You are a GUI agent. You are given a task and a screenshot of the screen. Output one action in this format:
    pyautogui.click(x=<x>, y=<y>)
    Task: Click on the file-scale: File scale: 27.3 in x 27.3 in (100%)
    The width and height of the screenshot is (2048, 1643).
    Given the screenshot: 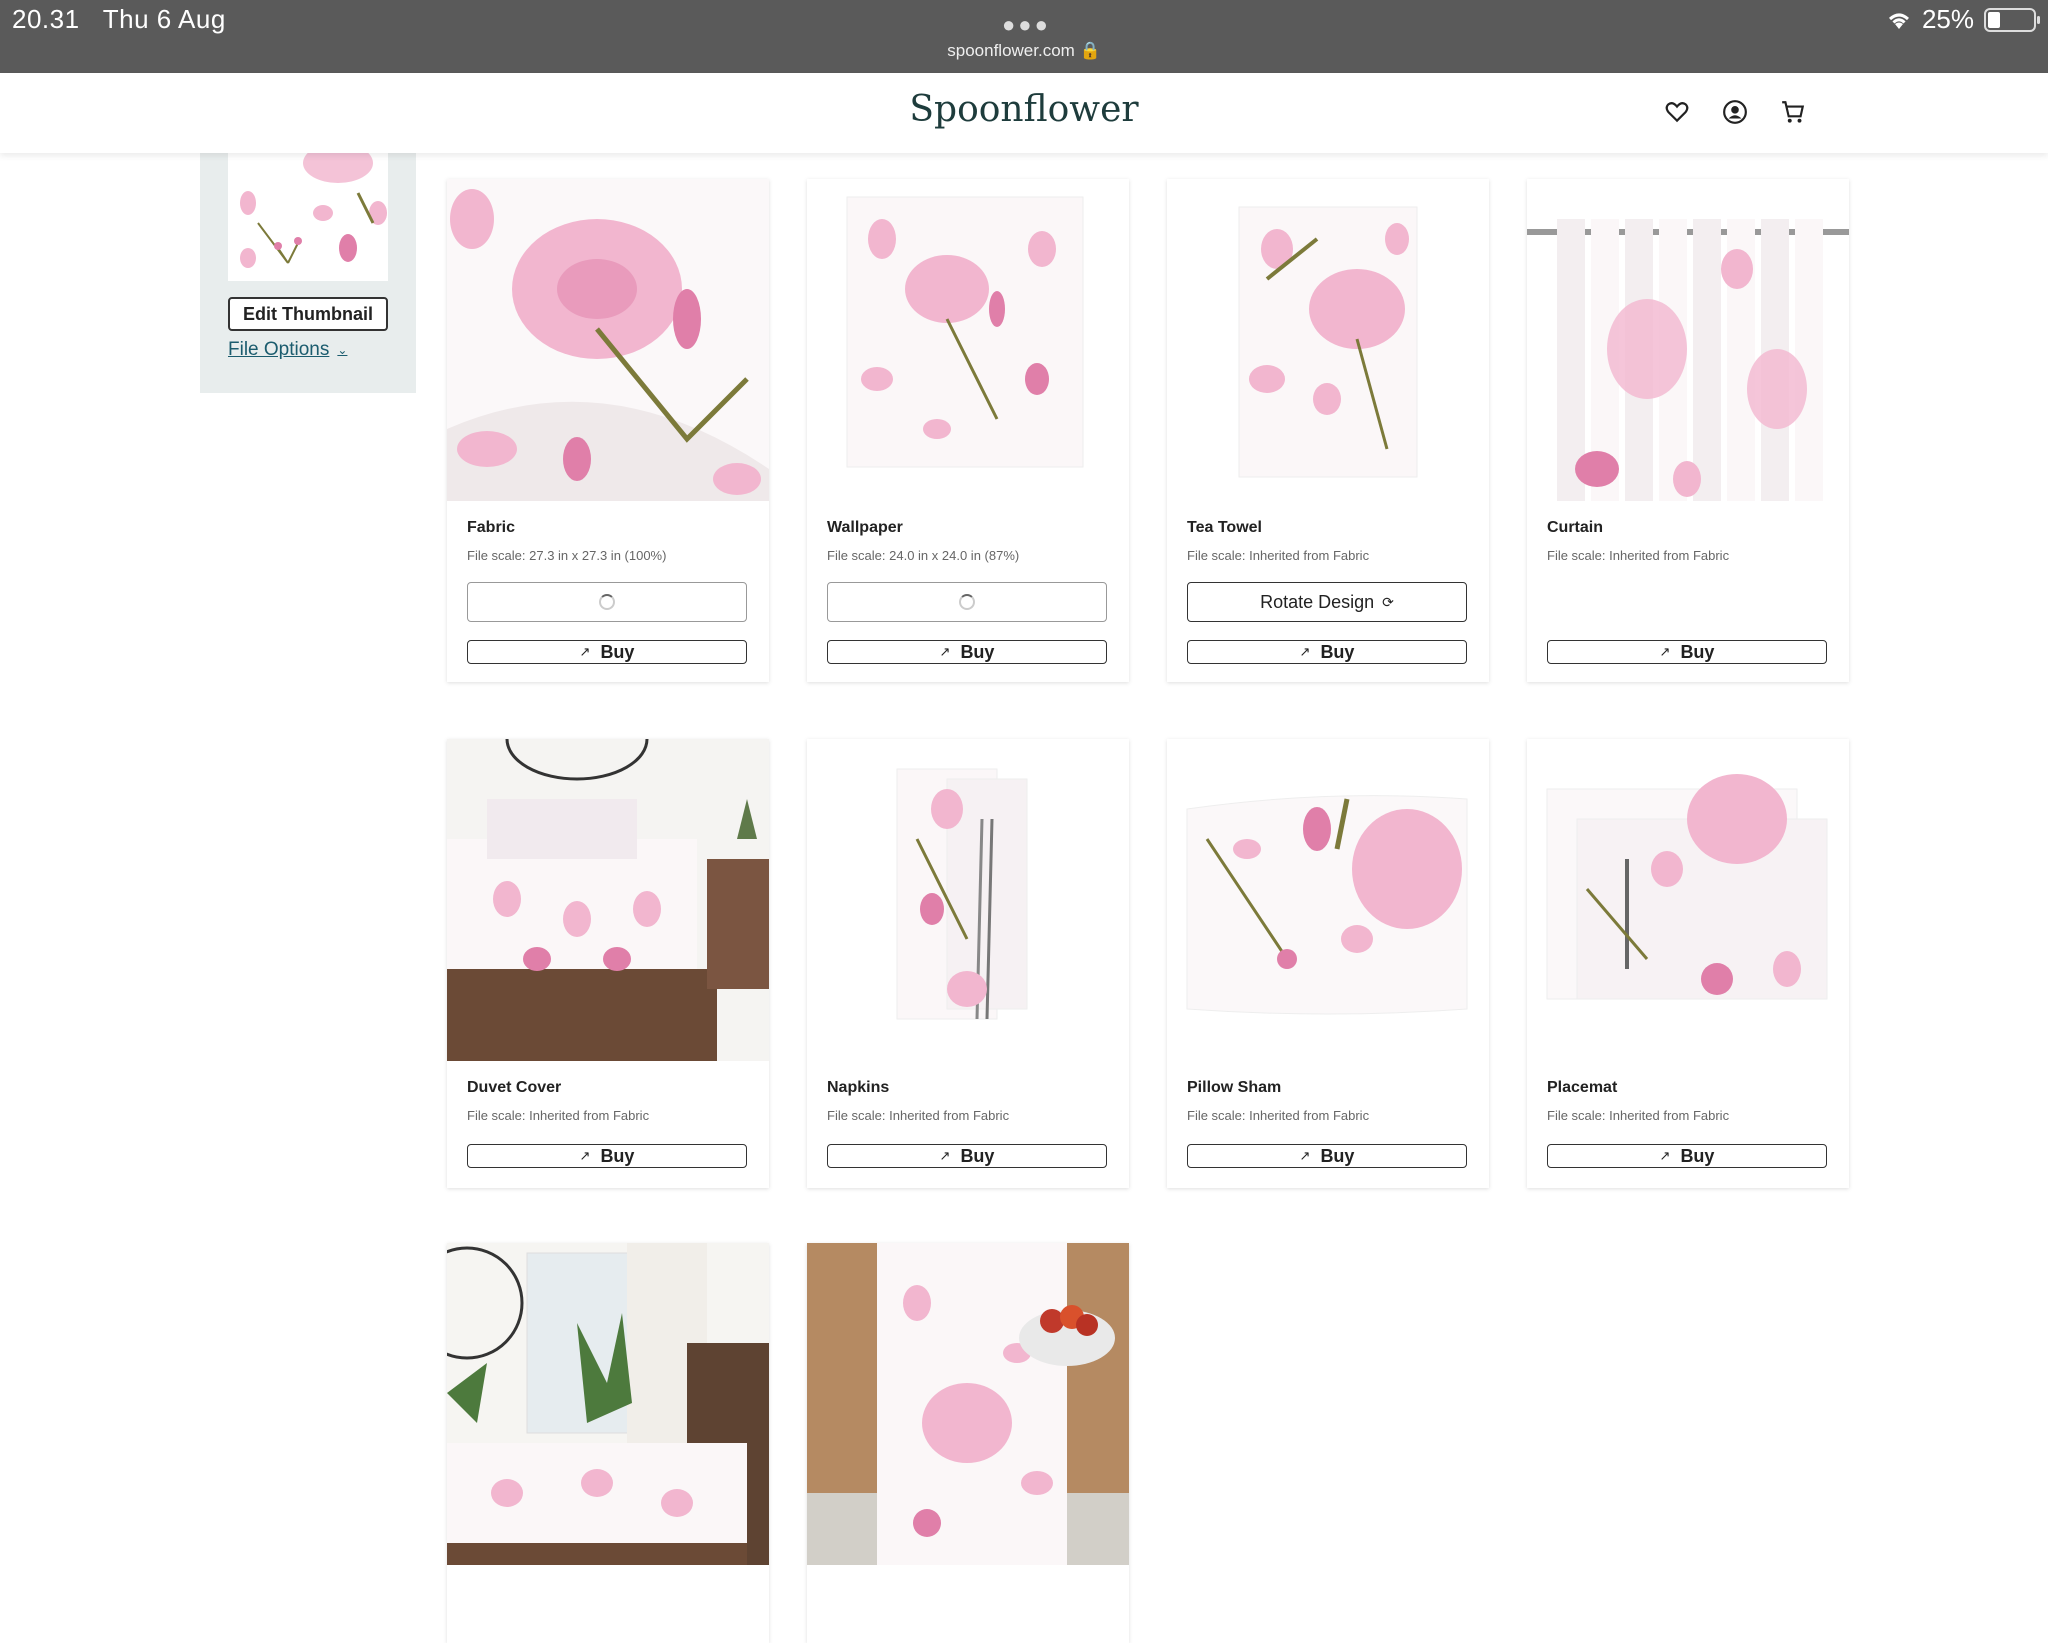 What is the action you would take?
    pyautogui.click(x=567, y=555)
    